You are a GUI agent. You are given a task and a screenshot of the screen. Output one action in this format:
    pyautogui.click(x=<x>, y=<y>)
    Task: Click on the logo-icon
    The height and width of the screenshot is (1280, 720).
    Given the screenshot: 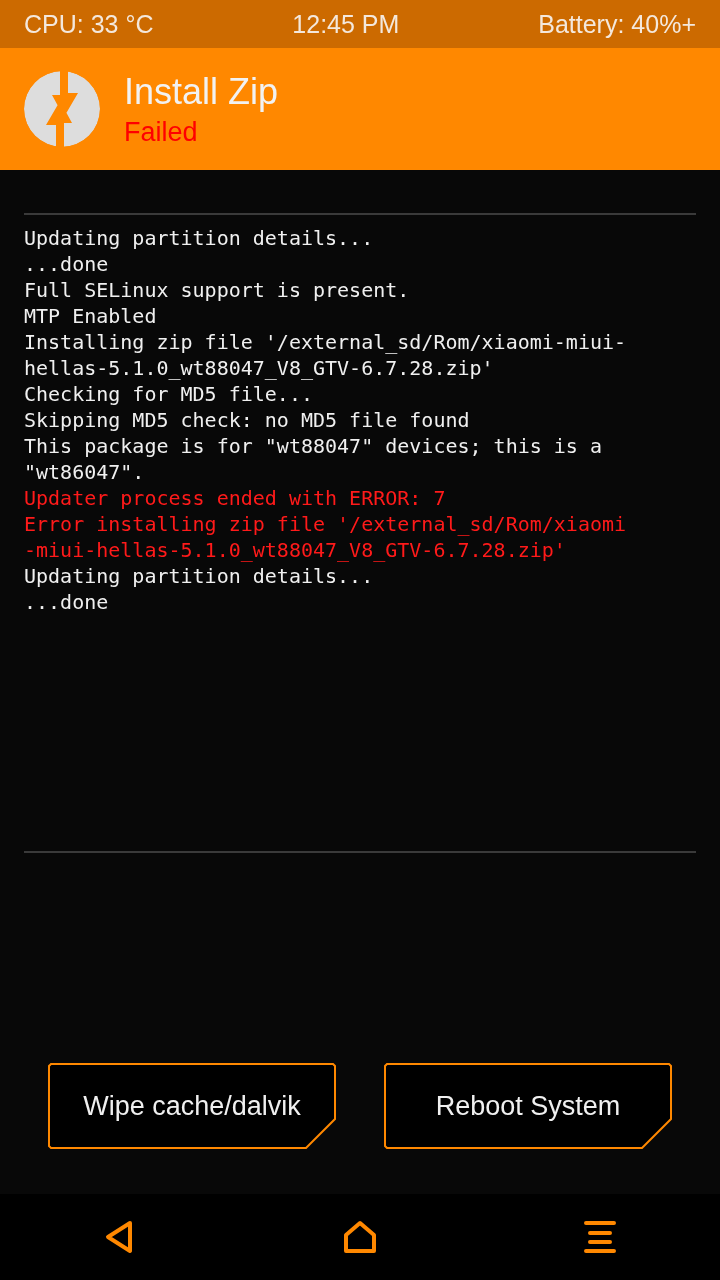 What is the action you would take?
    pyautogui.click(x=62, y=109)
    